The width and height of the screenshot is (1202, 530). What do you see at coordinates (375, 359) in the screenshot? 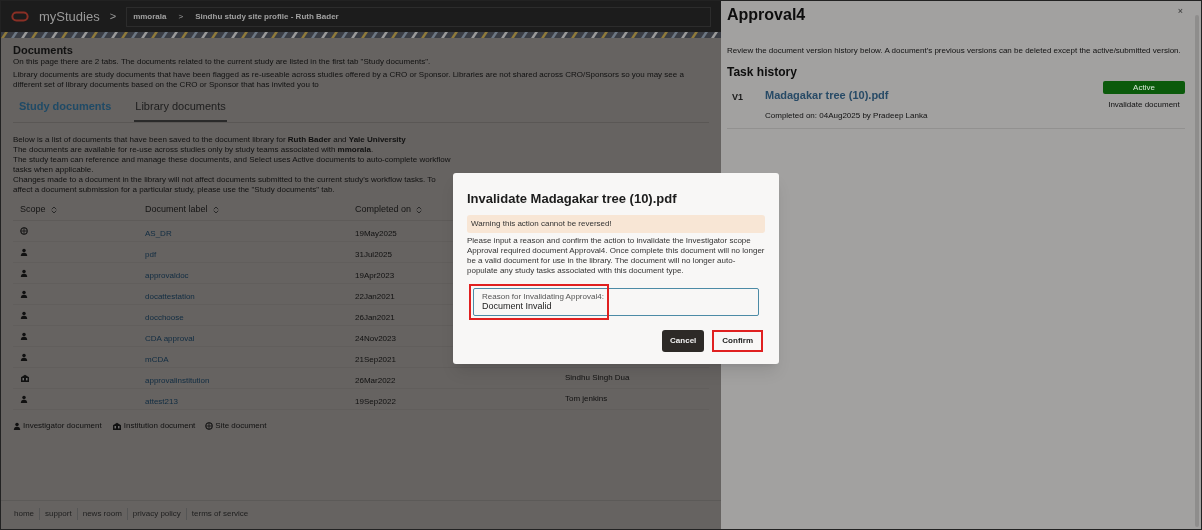
I see `table-cell: 21Sep2021` at bounding box center [375, 359].